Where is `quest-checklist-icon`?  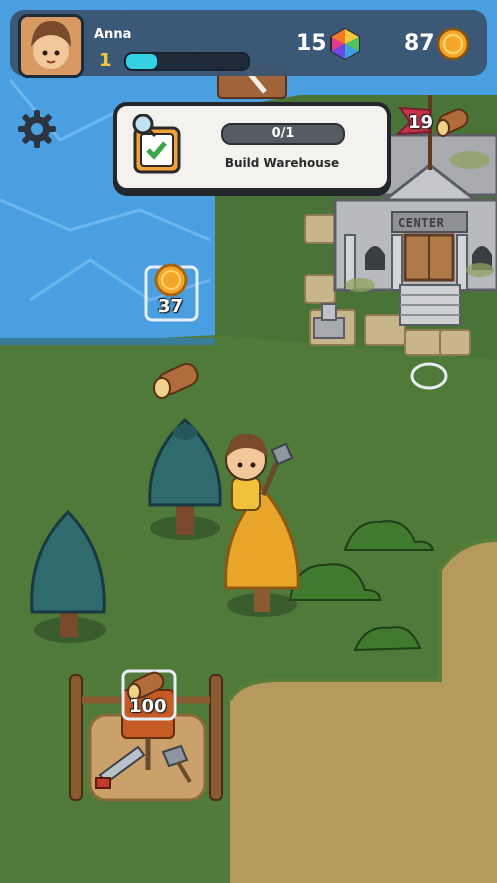
quest-checklist-icon is located at coordinates (156, 144).